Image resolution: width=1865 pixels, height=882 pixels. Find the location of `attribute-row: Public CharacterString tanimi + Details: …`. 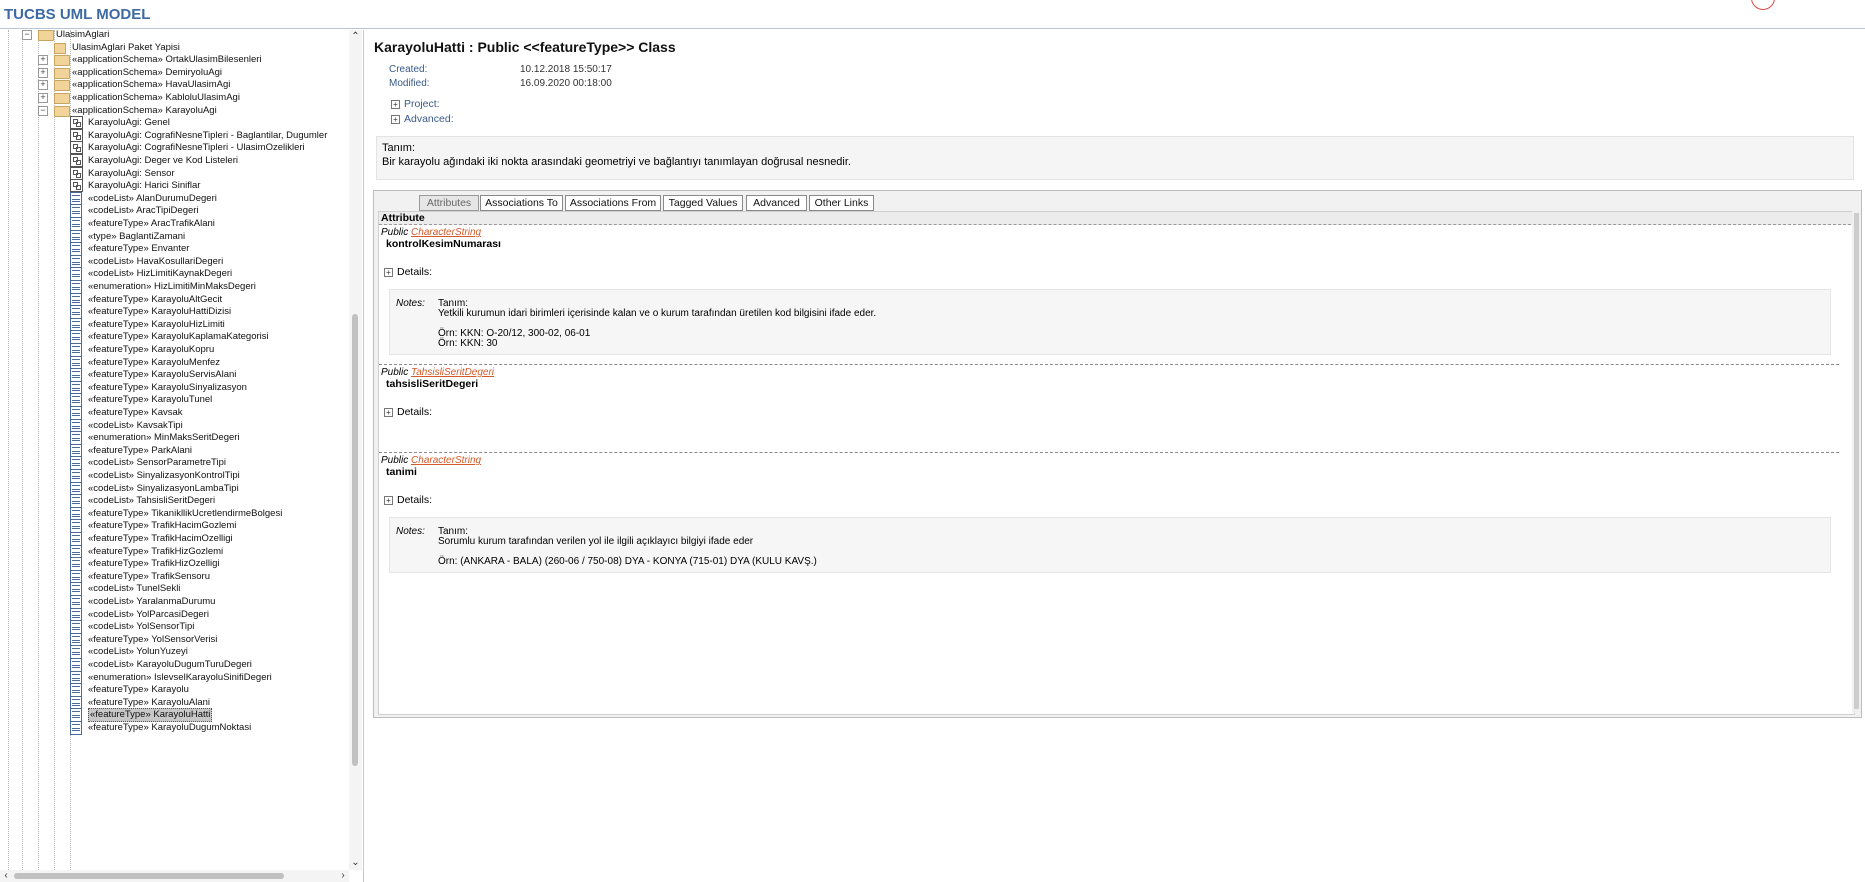

attribute-row: Public CharacterString tanimi + Details: … is located at coordinates (1109, 522).